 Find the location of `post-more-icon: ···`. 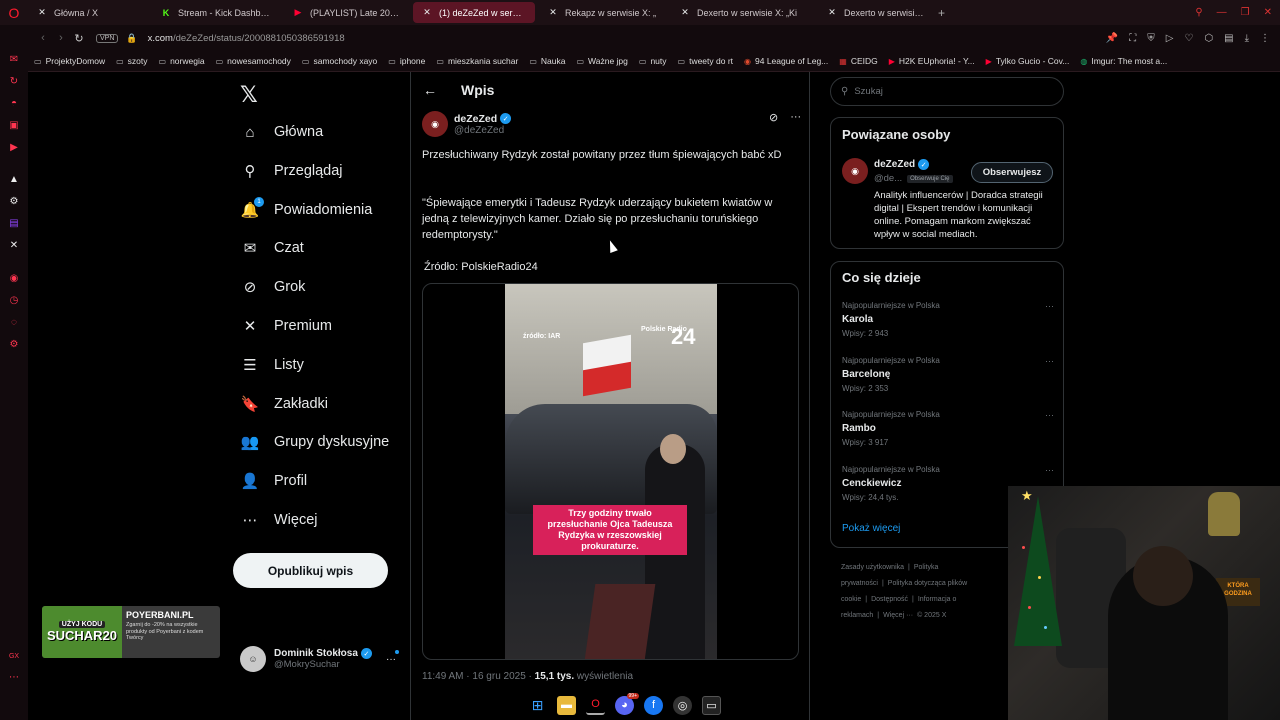

post-more-icon: ··· is located at coordinates (795, 117).